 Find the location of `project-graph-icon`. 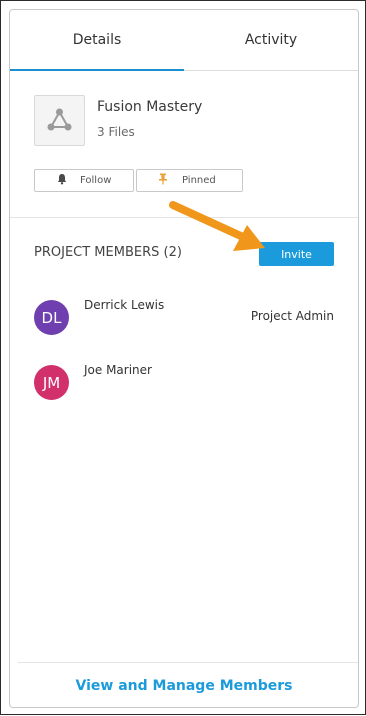

project-graph-icon is located at coordinates (59, 119).